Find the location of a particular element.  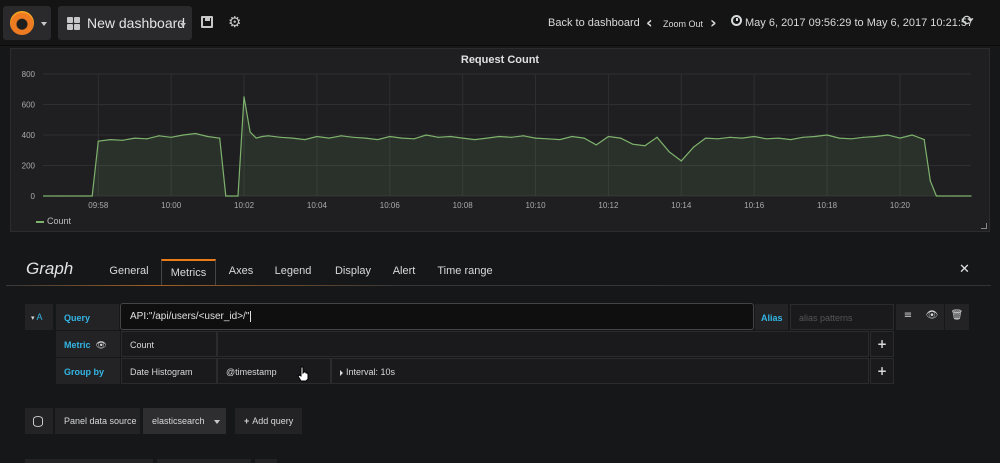

zoom-out-button: Zoom Out is located at coordinates (683, 24).